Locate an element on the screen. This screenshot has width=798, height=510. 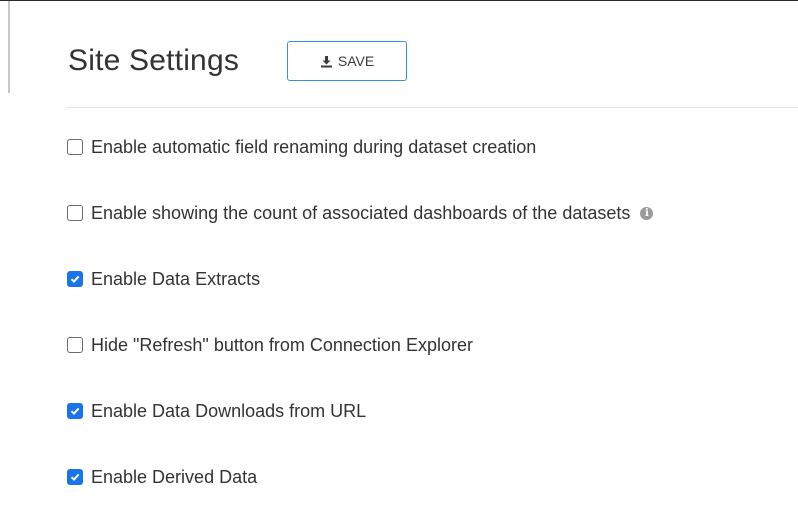
page-title: Site Settings is located at coordinates (154, 60).